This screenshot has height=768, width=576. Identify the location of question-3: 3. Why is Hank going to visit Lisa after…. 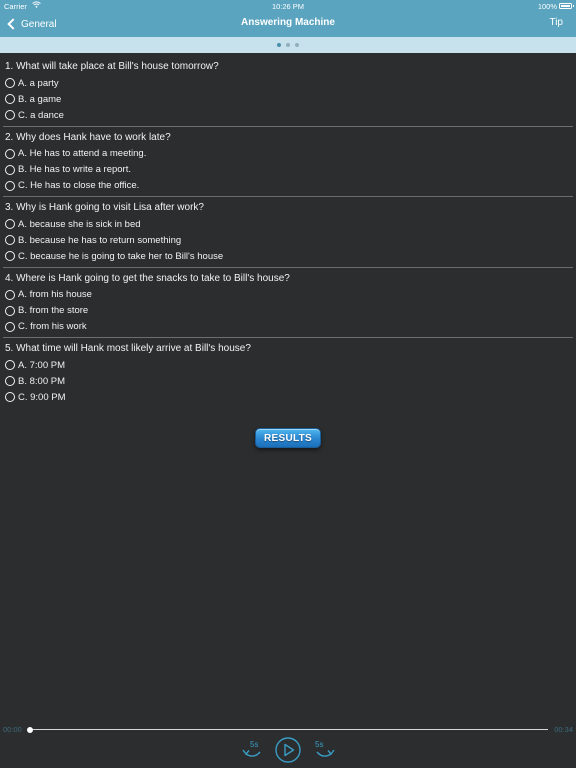
(288, 234).